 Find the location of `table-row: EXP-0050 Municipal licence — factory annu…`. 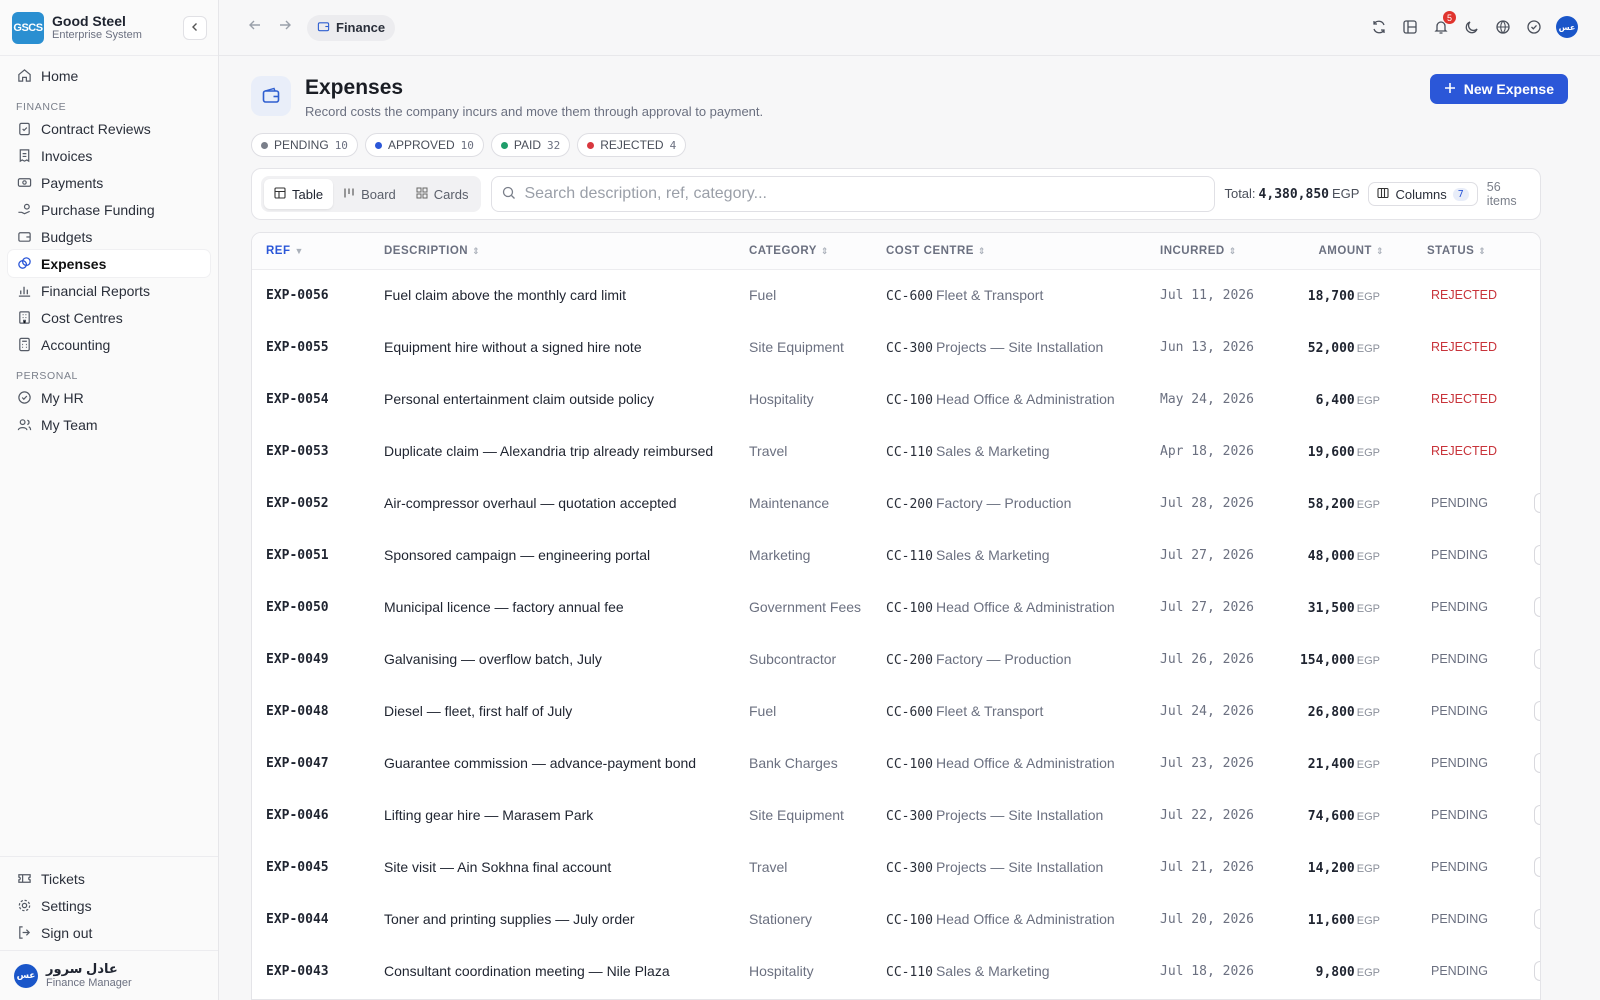

table-row: EXP-0050 Municipal licence — factory annu… is located at coordinates (896, 607).